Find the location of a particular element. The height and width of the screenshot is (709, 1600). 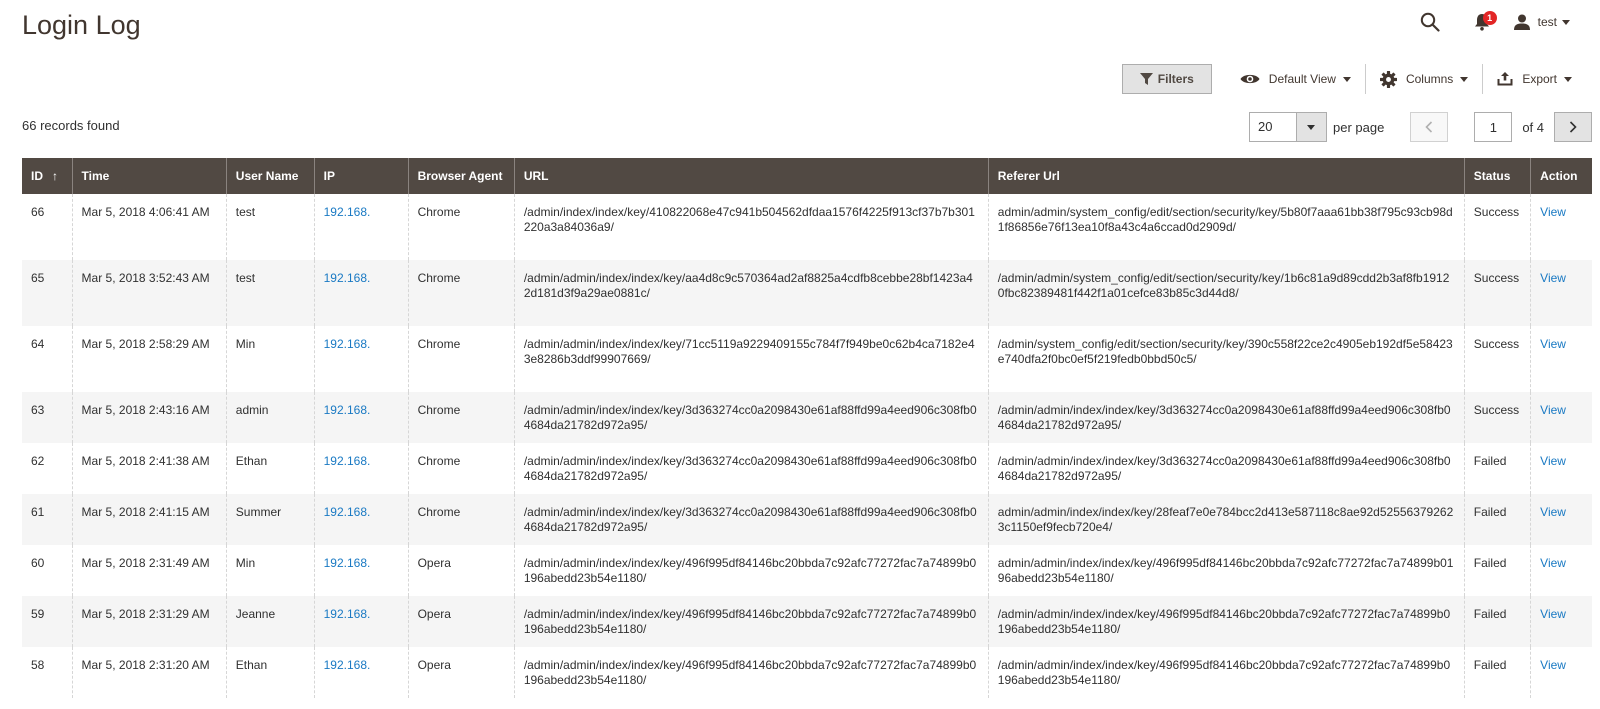

user-menu: test is located at coordinates (1541, 22).